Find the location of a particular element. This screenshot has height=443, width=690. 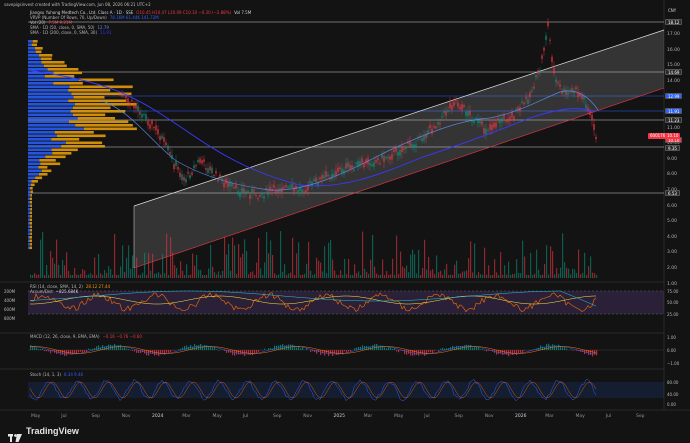

accum-dist-label: Accum/Dist is located at coordinates (41, 291).